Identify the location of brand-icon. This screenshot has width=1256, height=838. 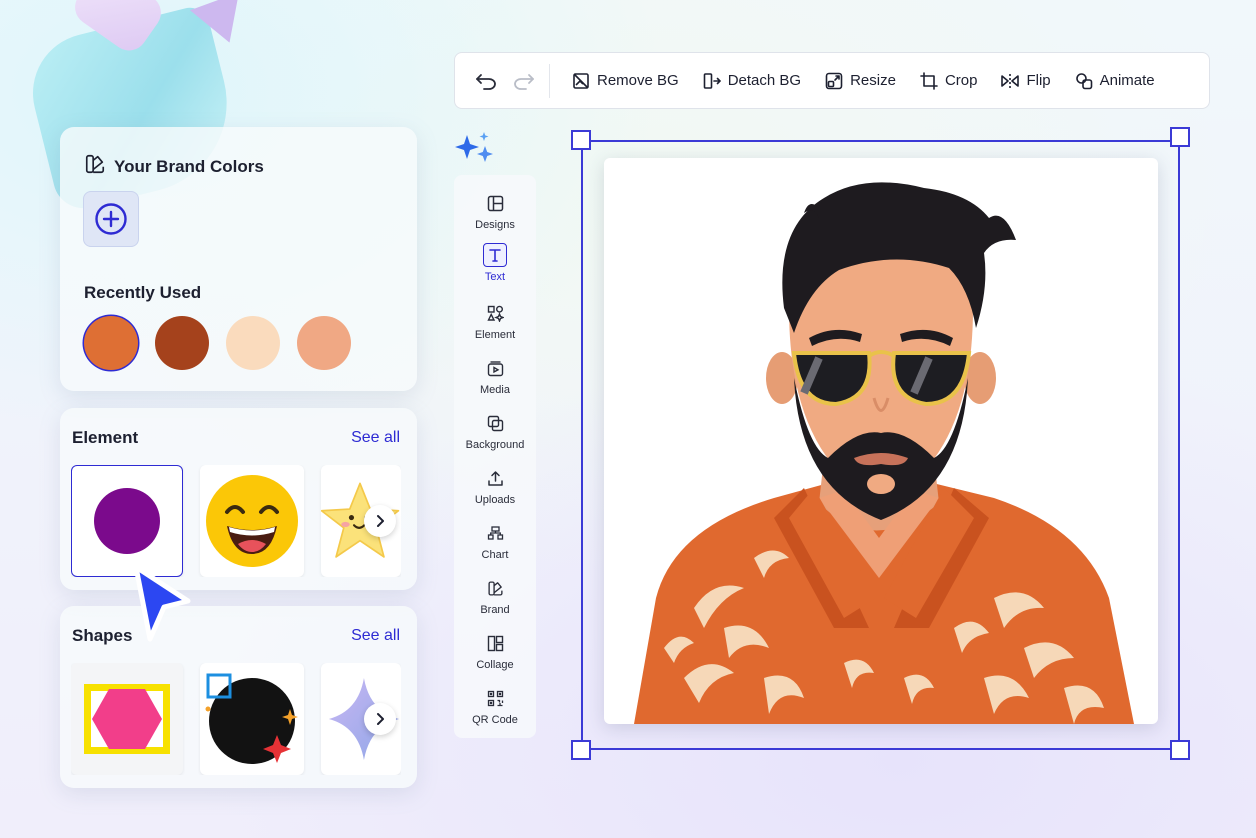
(495, 588).